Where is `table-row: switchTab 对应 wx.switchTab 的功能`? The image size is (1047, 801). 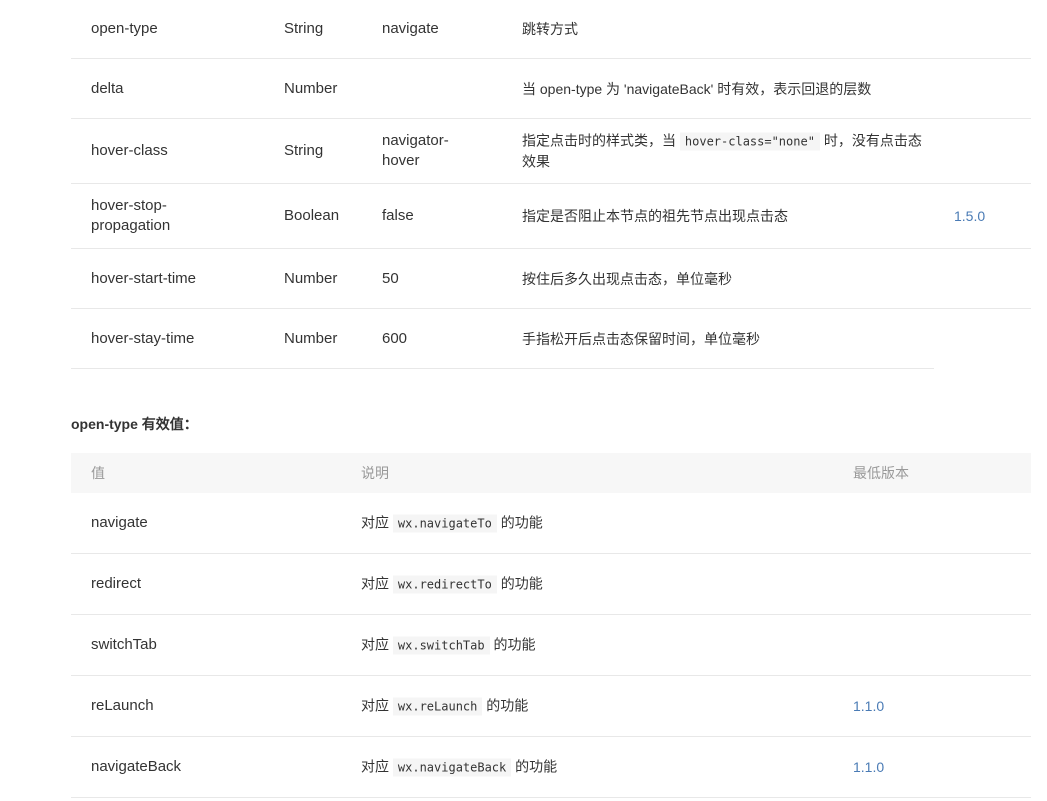
table-row: switchTab 对应 wx.switchTab 的功能 is located at coordinates (551, 645).